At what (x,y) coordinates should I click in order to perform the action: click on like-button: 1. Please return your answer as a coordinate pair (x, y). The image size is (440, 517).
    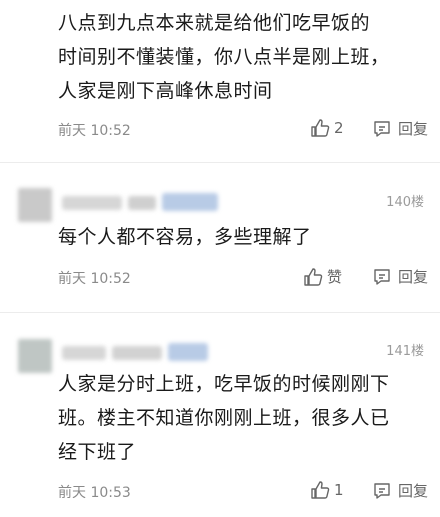
    Looking at the image, I should click on (327, 490).